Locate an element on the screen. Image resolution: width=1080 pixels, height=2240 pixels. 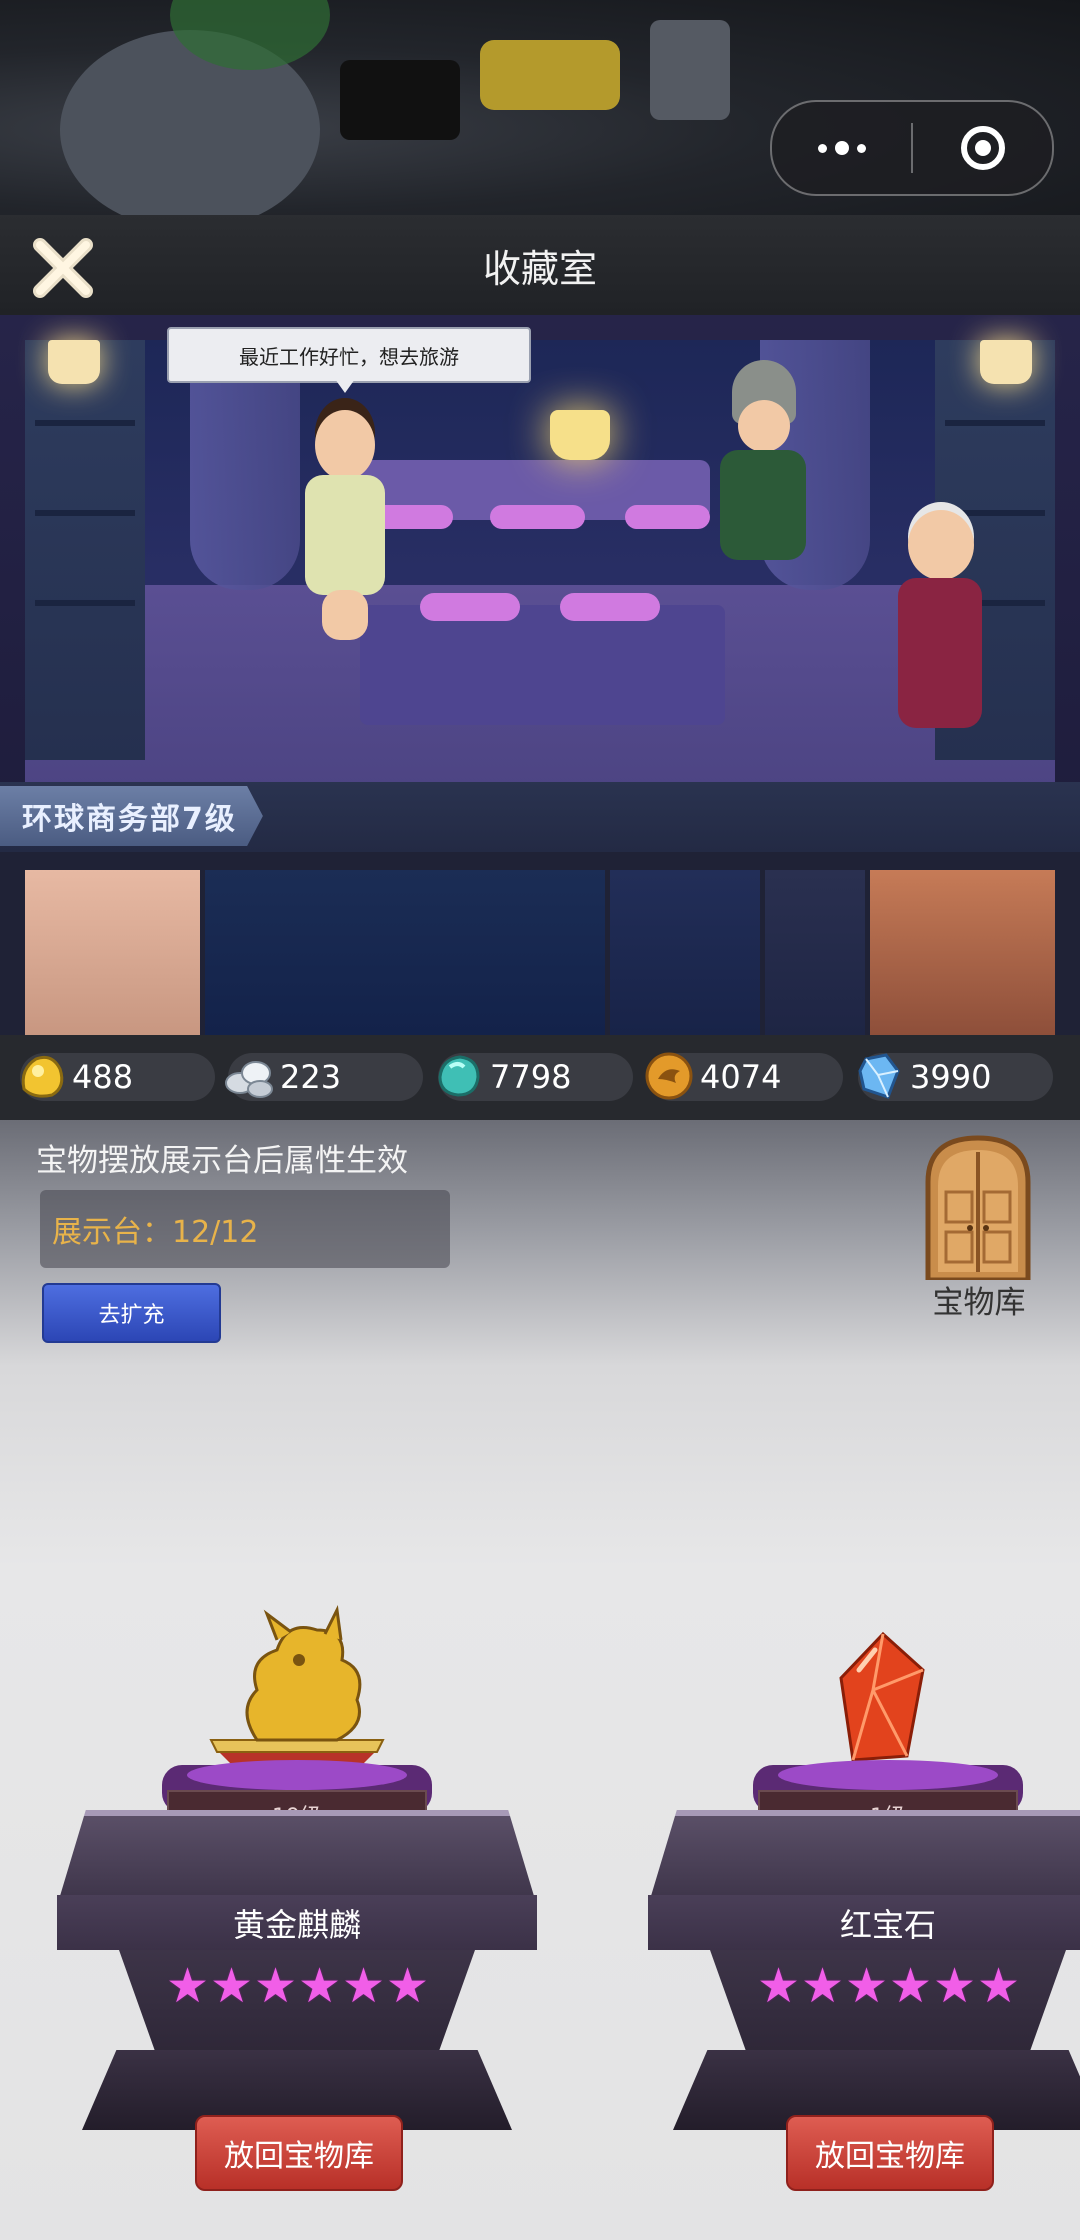
title-bar: 收藏室 is located at coordinates (540, 265).